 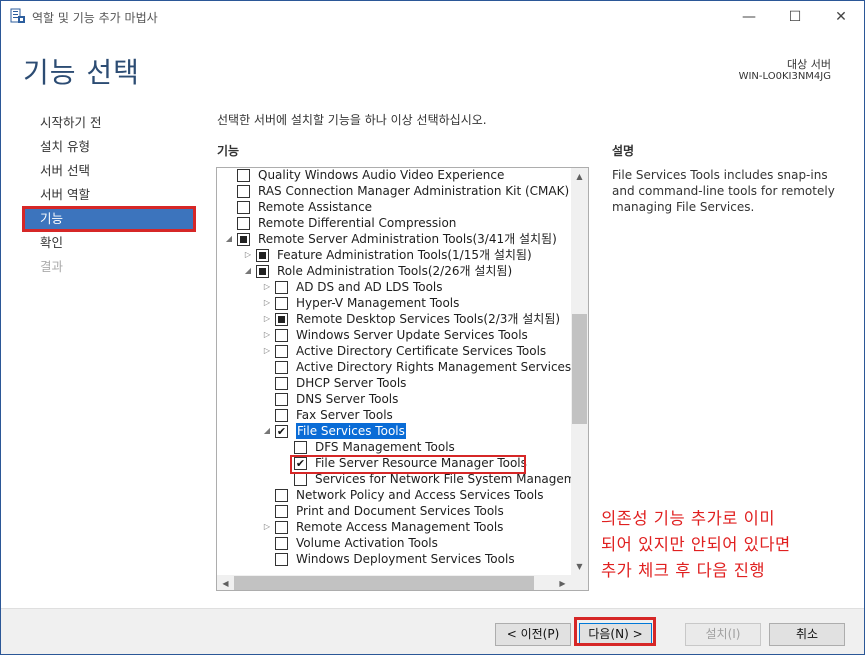 I want to click on tree-item: ▷ Remote Access Management Tools, so click(x=394, y=527).